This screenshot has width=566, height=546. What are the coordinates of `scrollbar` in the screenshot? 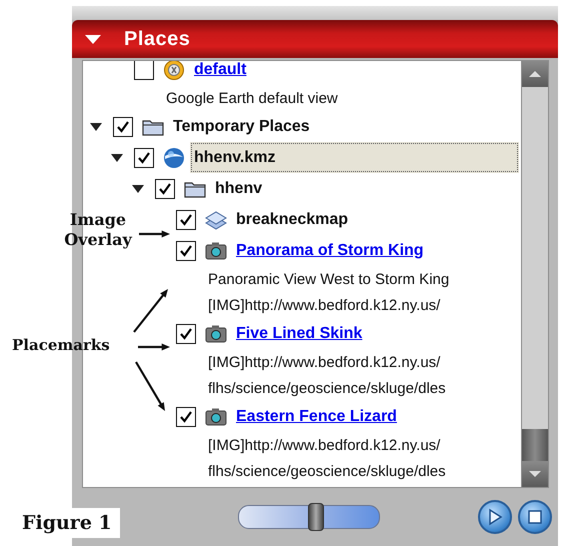 It's located at (535, 274).